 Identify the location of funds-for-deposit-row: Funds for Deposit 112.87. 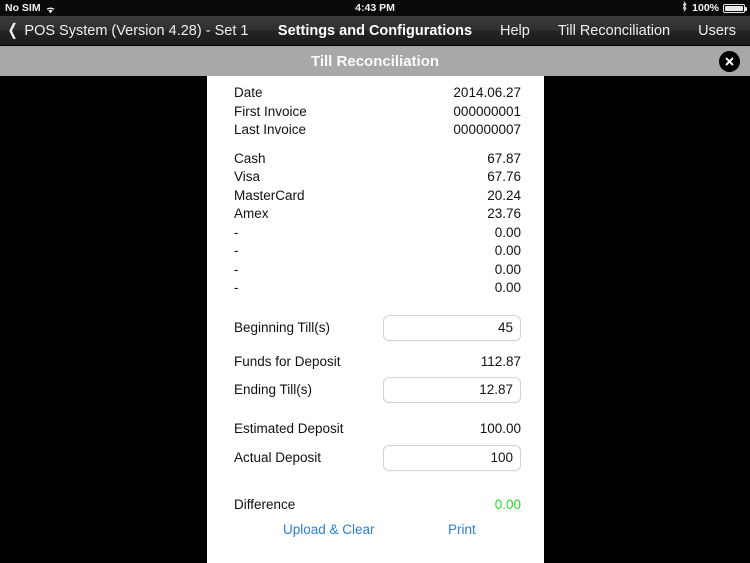
(377, 362).